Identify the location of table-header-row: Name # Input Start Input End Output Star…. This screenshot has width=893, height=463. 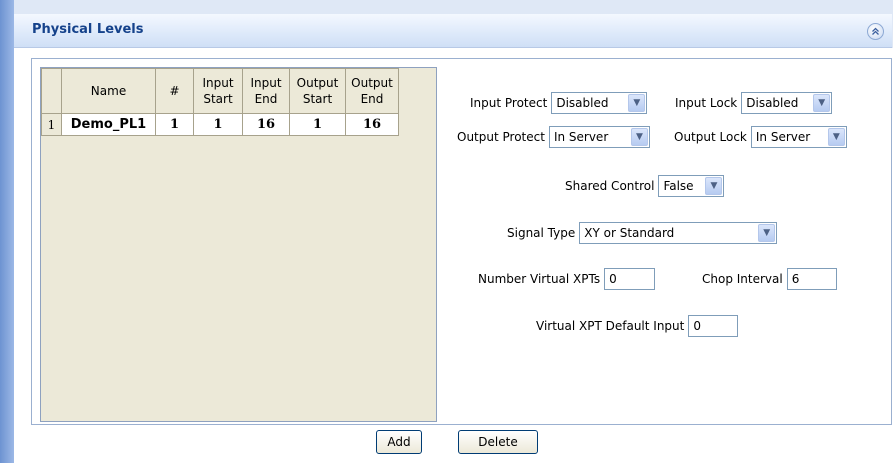
(220, 91).